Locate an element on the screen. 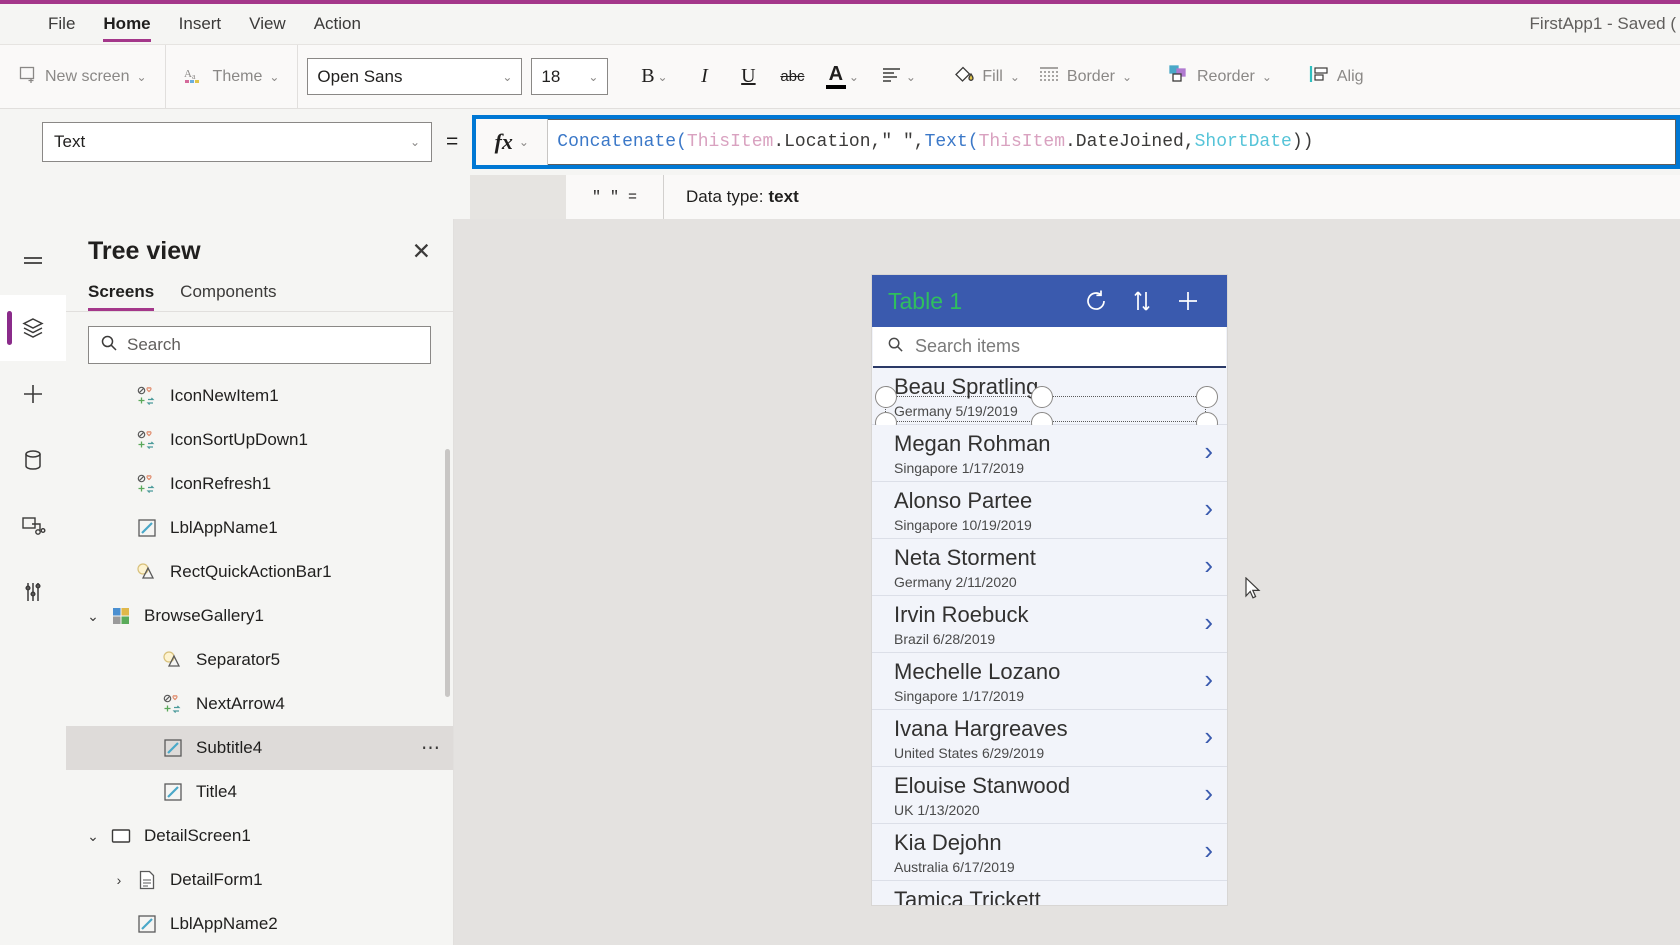  gallery-row: Kia Dejohn Australia 6/17/2019 › is located at coordinates (1049, 852).